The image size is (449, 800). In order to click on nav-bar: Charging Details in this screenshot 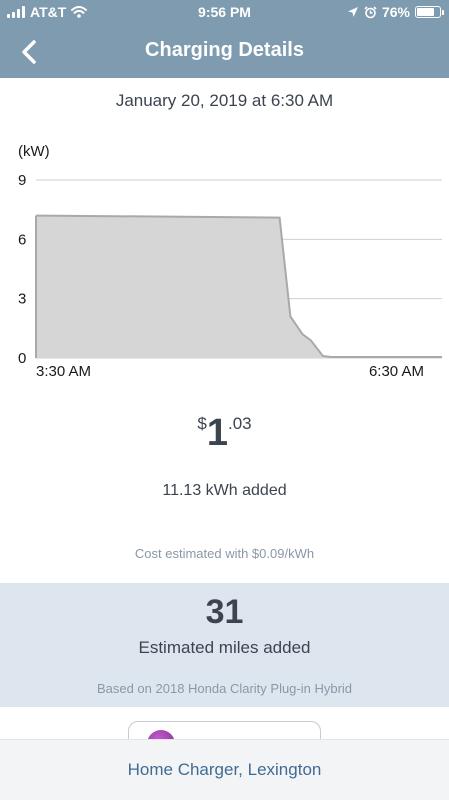, I will do `click(224, 52)`.